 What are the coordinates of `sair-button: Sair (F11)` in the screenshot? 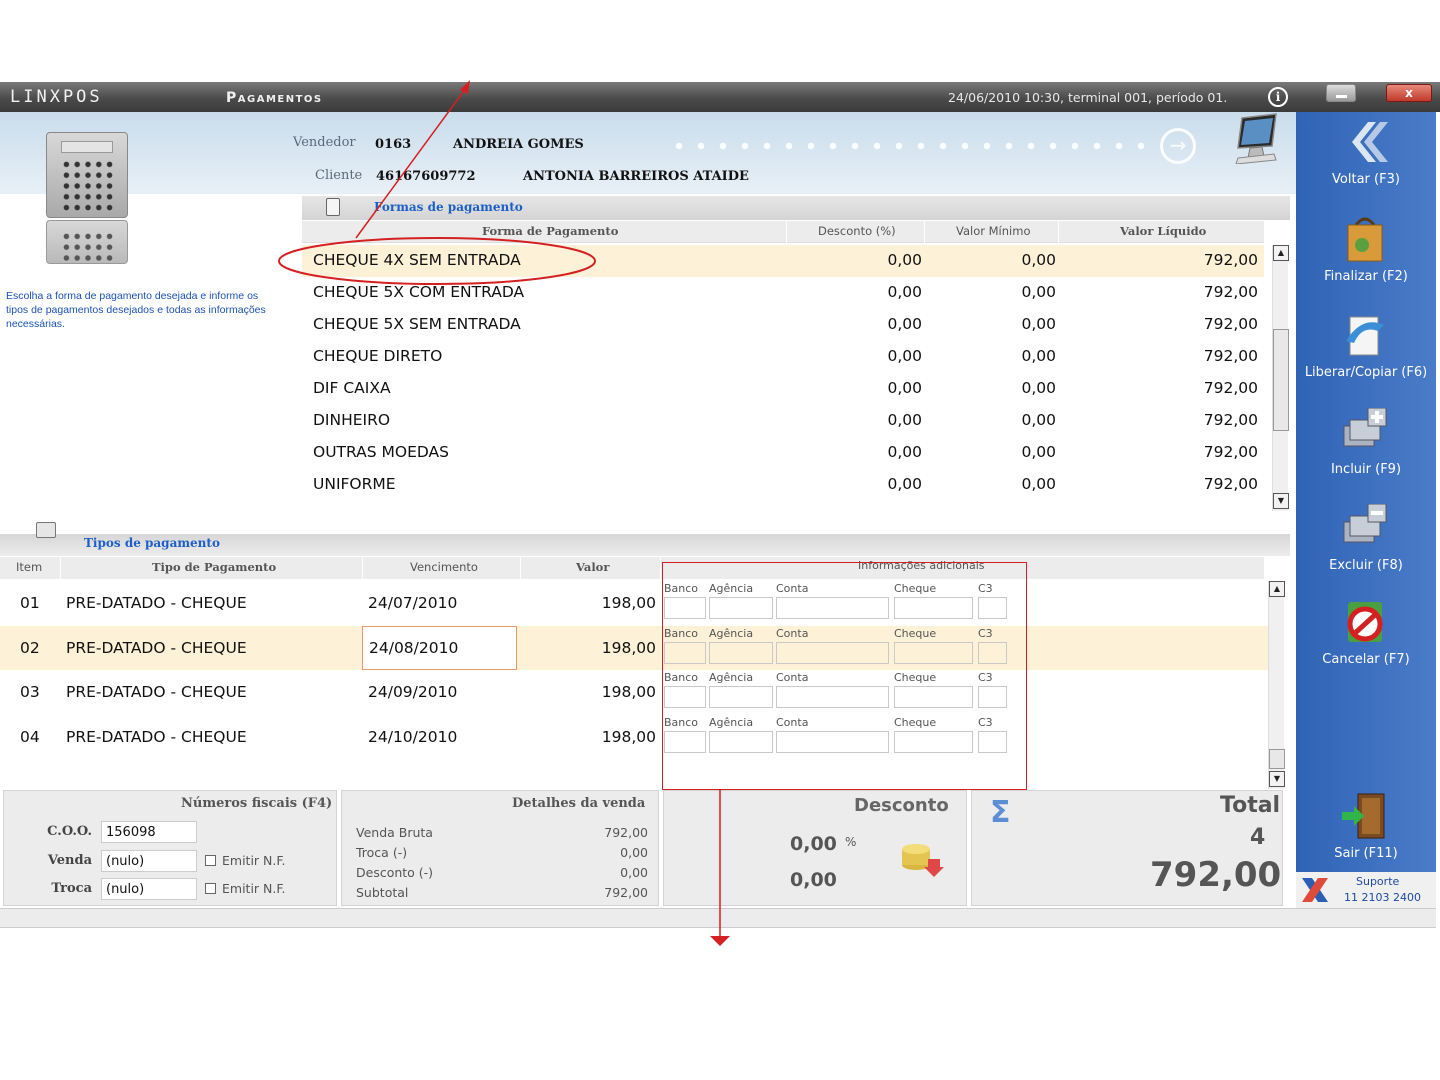 It's located at (1366, 837).